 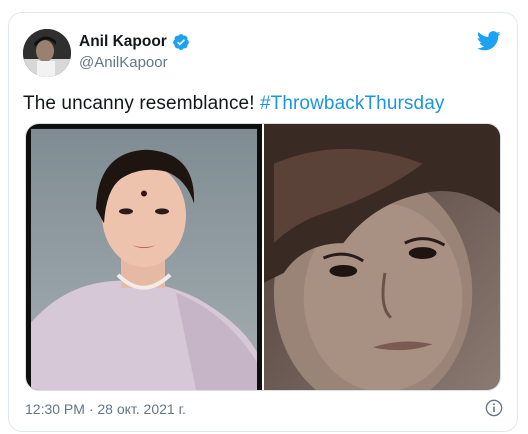 I want to click on verified-badge-icon, so click(x=180, y=42).